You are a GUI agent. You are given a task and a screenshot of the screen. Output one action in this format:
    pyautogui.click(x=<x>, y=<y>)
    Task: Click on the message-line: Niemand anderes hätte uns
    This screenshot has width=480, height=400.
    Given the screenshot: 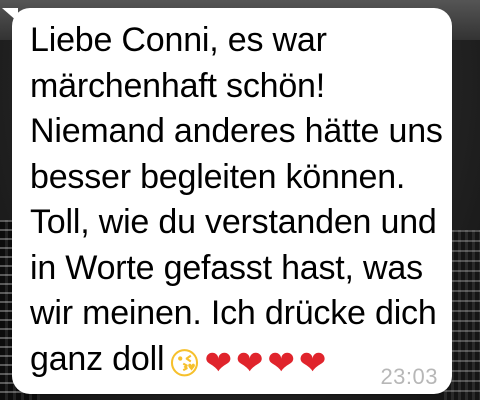 What is the action you would take?
    pyautogui.click(x=236, y=131)
    